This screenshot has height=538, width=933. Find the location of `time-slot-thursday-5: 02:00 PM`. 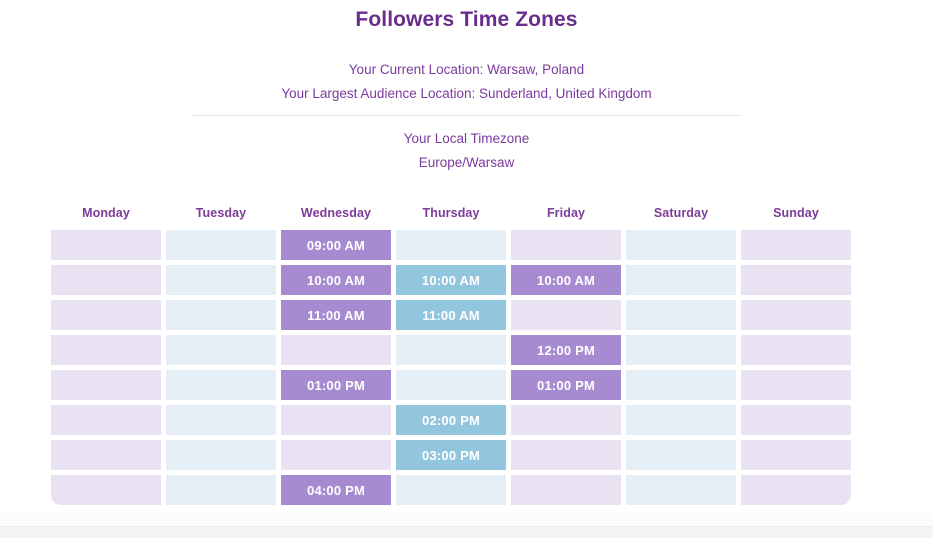

time-slot-thursday-5: 02:00 PM is located at coordinates (451, 420).